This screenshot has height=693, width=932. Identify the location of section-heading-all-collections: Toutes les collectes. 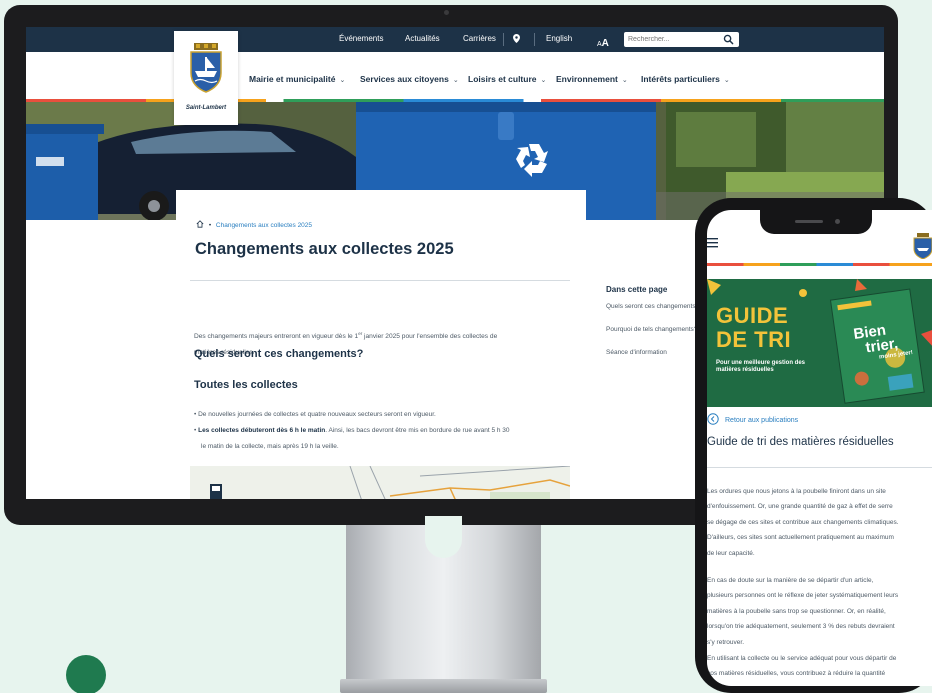
(246, 385).